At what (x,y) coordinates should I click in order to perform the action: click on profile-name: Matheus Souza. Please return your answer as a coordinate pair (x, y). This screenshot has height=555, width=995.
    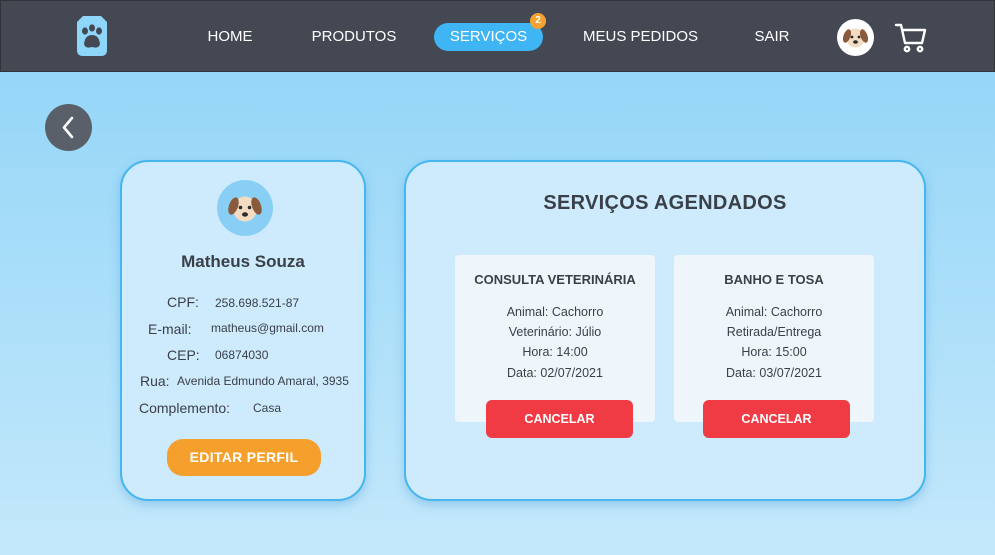
    Looking at the image, I should click on (243, 261).